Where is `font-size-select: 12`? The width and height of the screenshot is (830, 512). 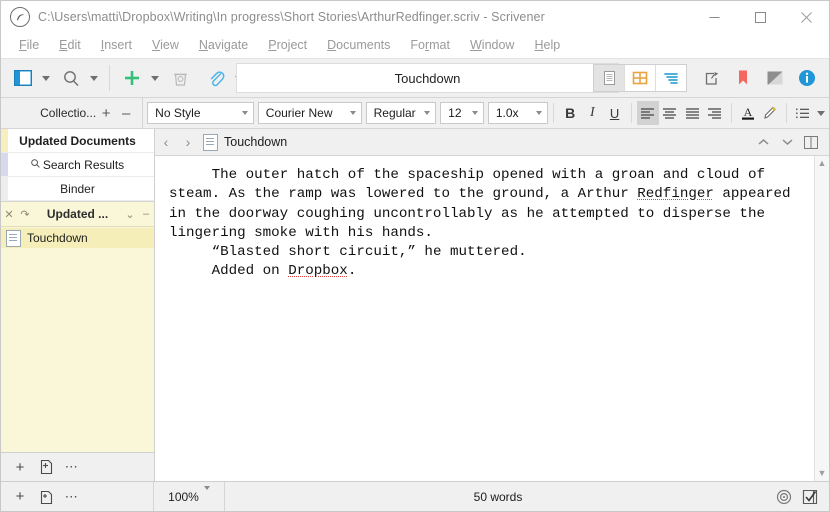 font-size-select: 12 is located at coordinates (462, 113).